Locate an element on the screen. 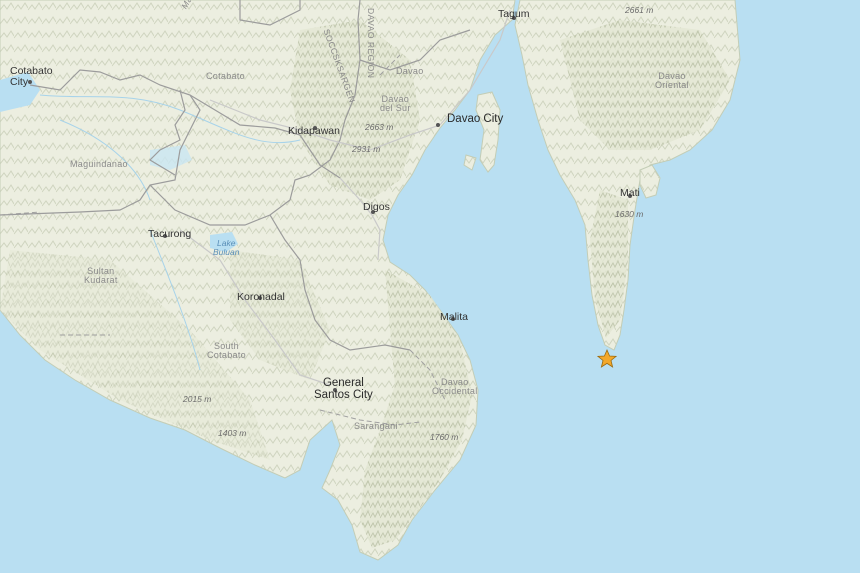 The width and height of the screenshot is (860, 573). label-sarangani: Sarangani is located at coordinates (376, 426).